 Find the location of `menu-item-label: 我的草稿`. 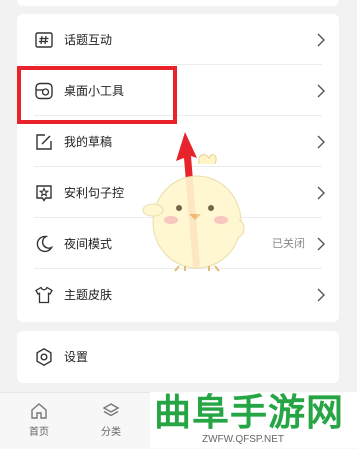

menu-item-label: 我的草稿 is located at coordinates (88, 142).